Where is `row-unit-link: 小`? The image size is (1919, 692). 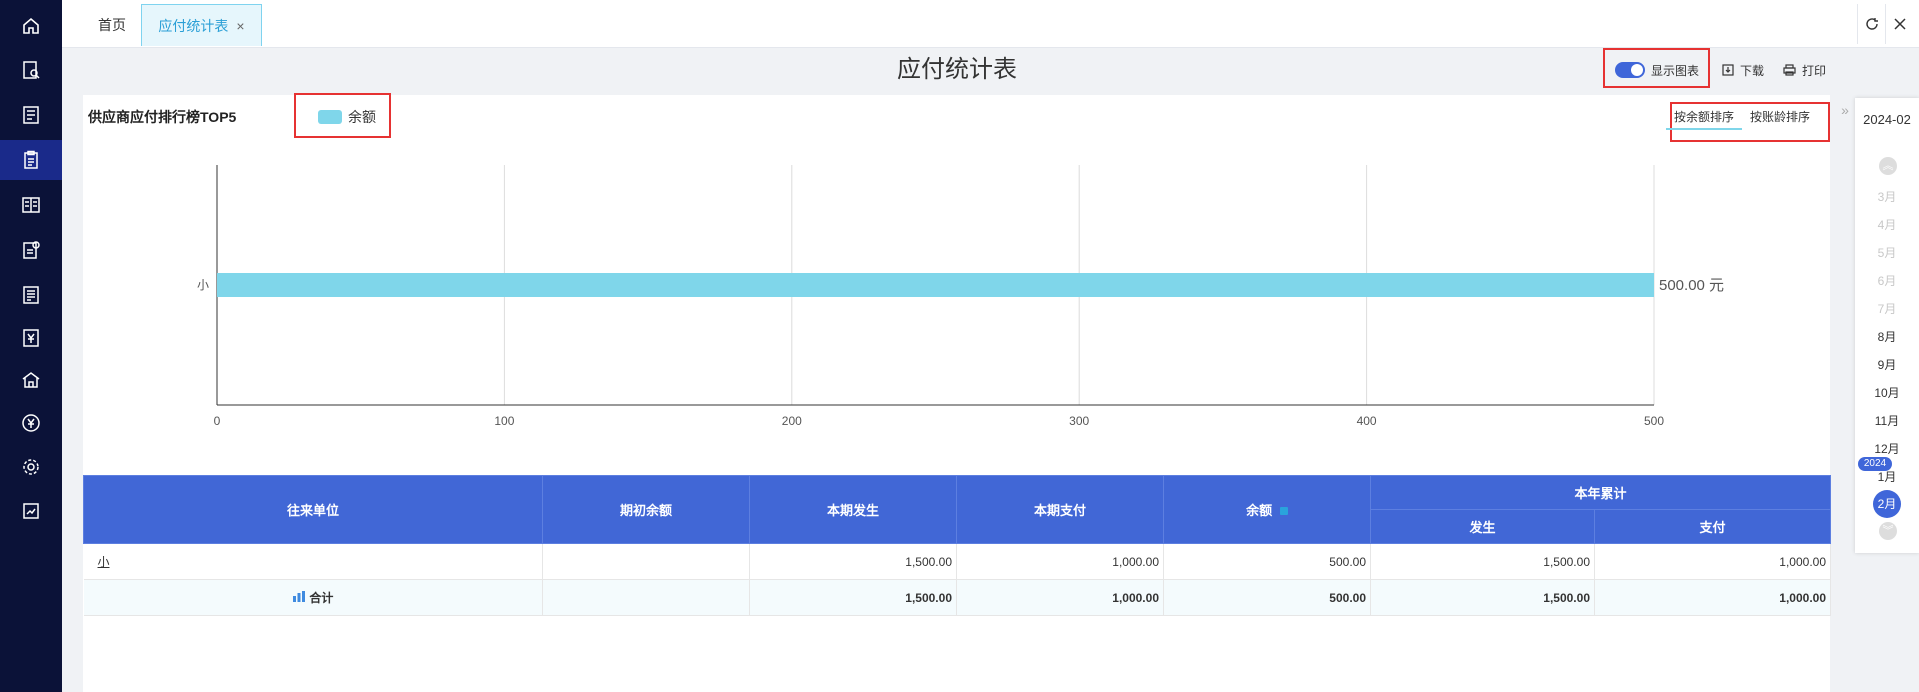 row-unit-link: 小 is located at coordinates (104, 562).